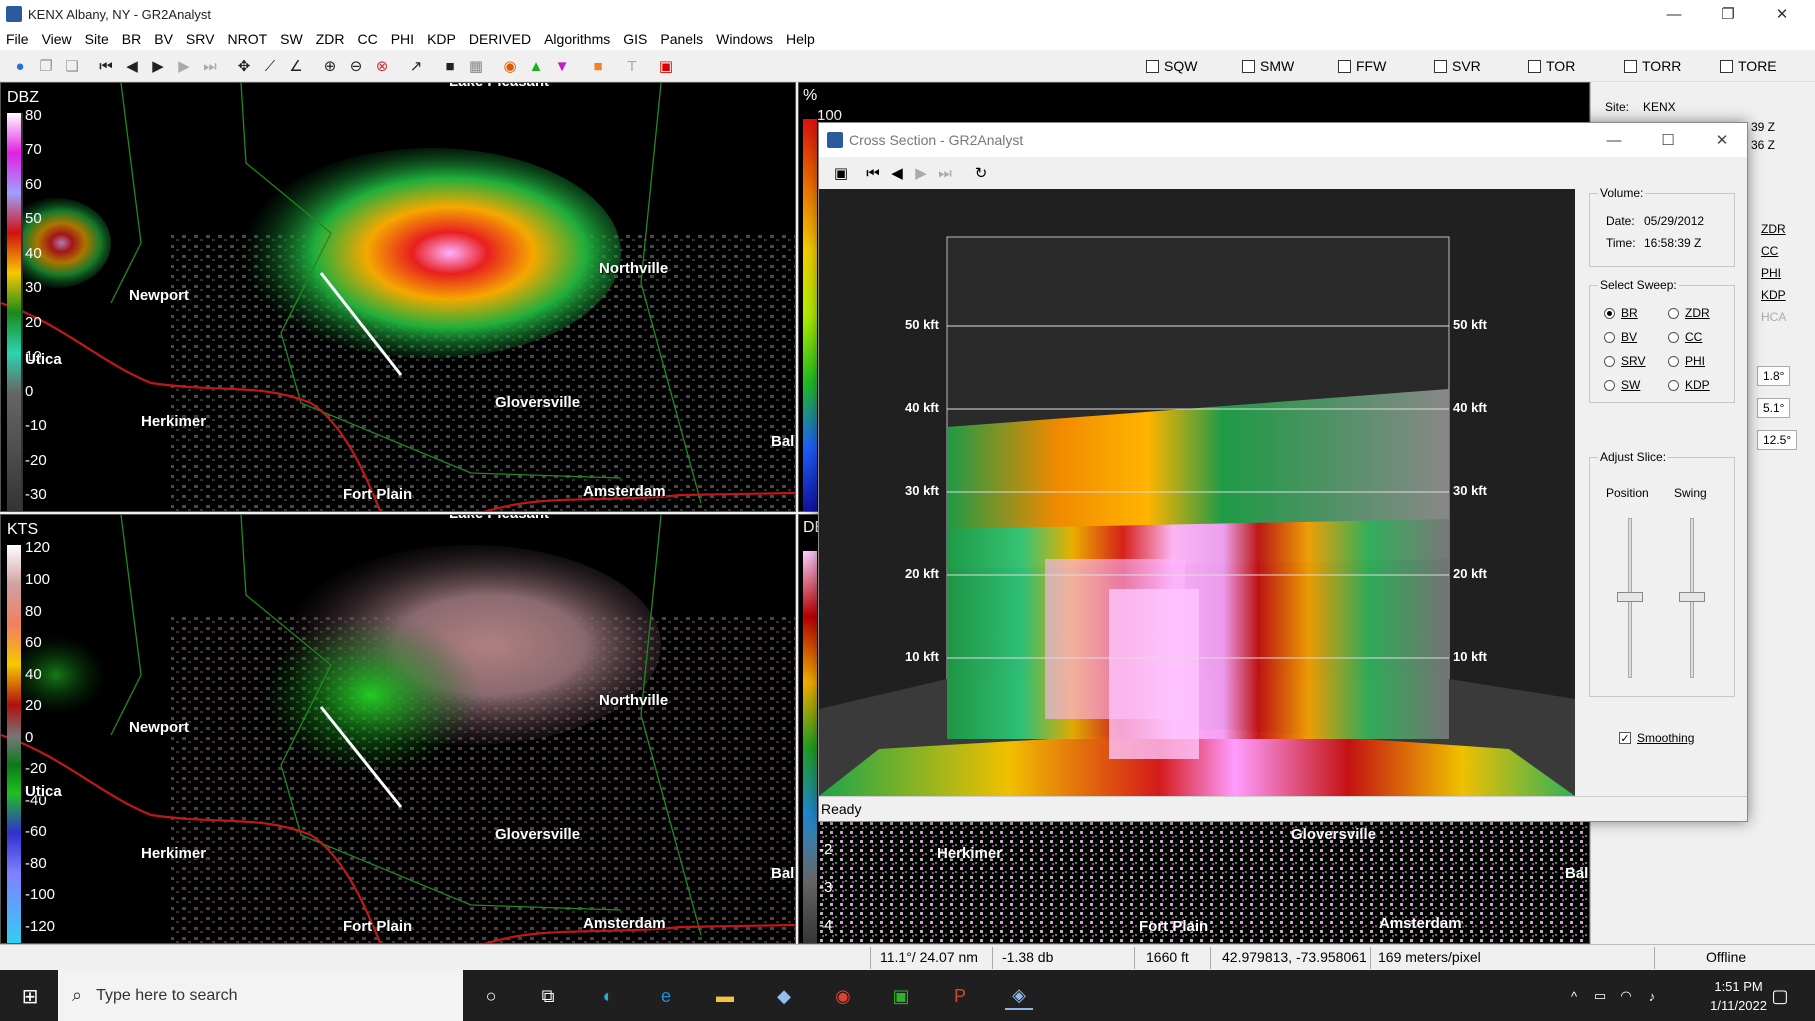 The width and height of the screenshot is (1815, 1021). Describe the element at coordinates (20, 66) in the screenshot. I see `globe-icon: ●` at that location.